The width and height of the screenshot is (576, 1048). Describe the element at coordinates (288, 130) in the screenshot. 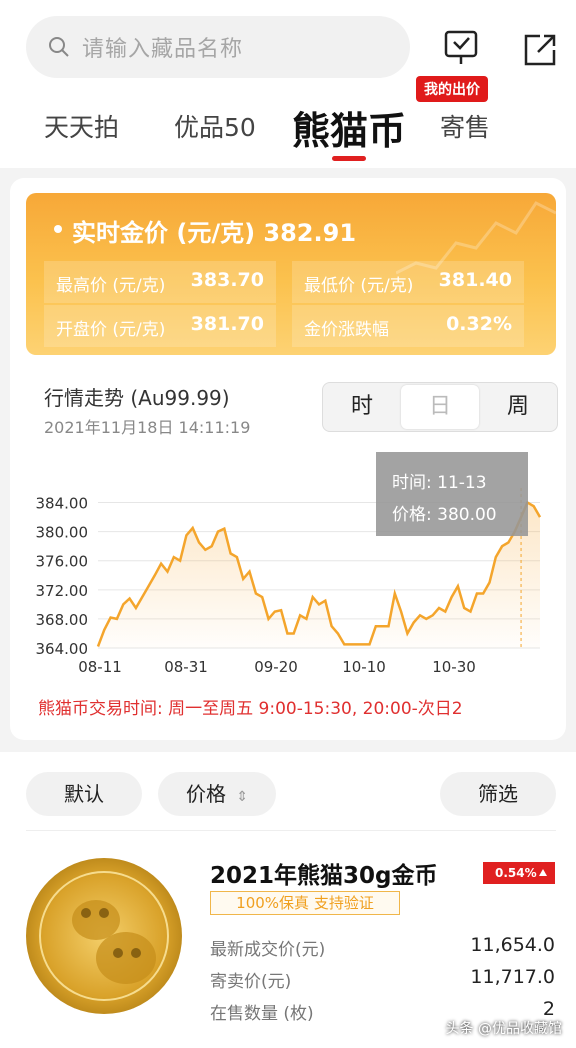

I see `category-tabs: 天天拍 优品50 熊猫币 寄售` at that location.